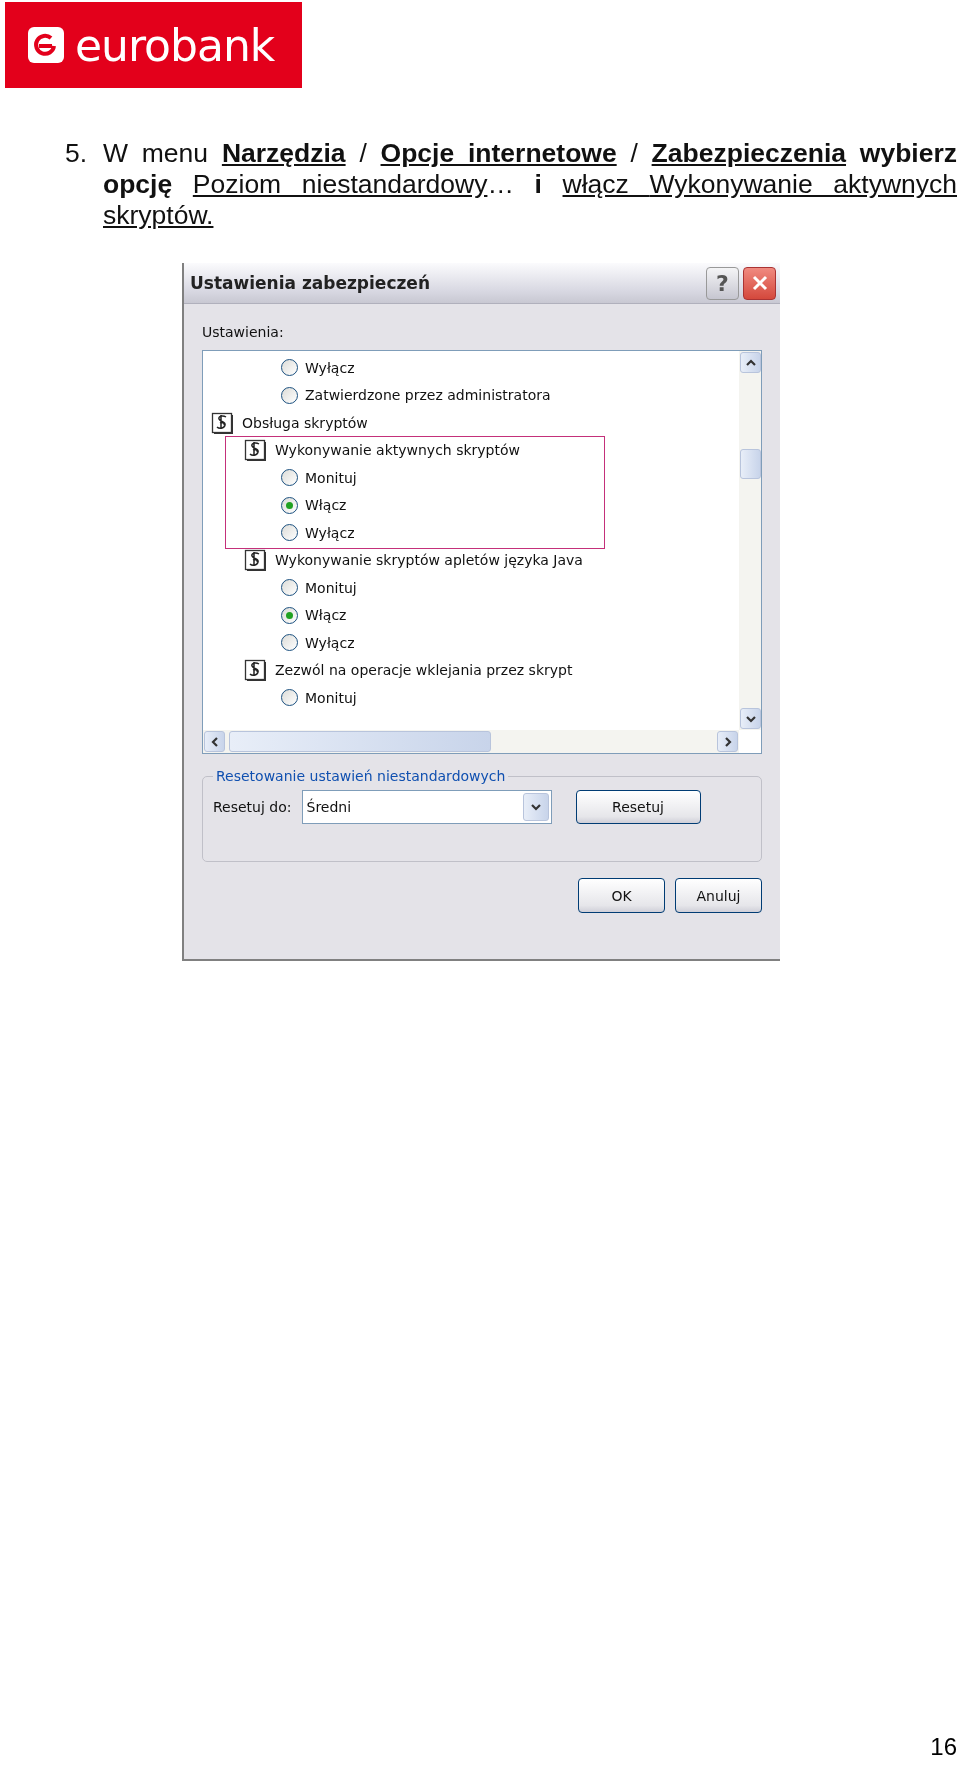 The width and height of the screenshot is (960, 1765). Describe the element at coordinates (175, 45) in the screenshot. I see `logo-text: eurobank` at that location.